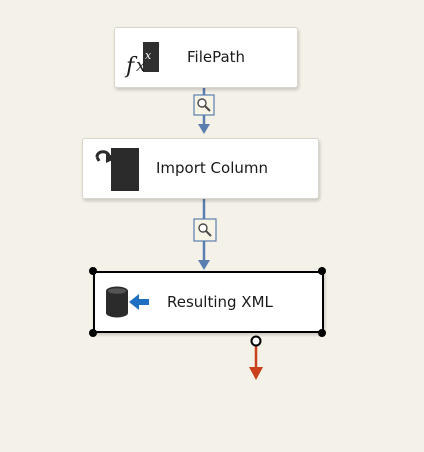 This screenshot has width=424, height=452. I want to click on derived-column-fx-icon: f x x, so click(143, 59).